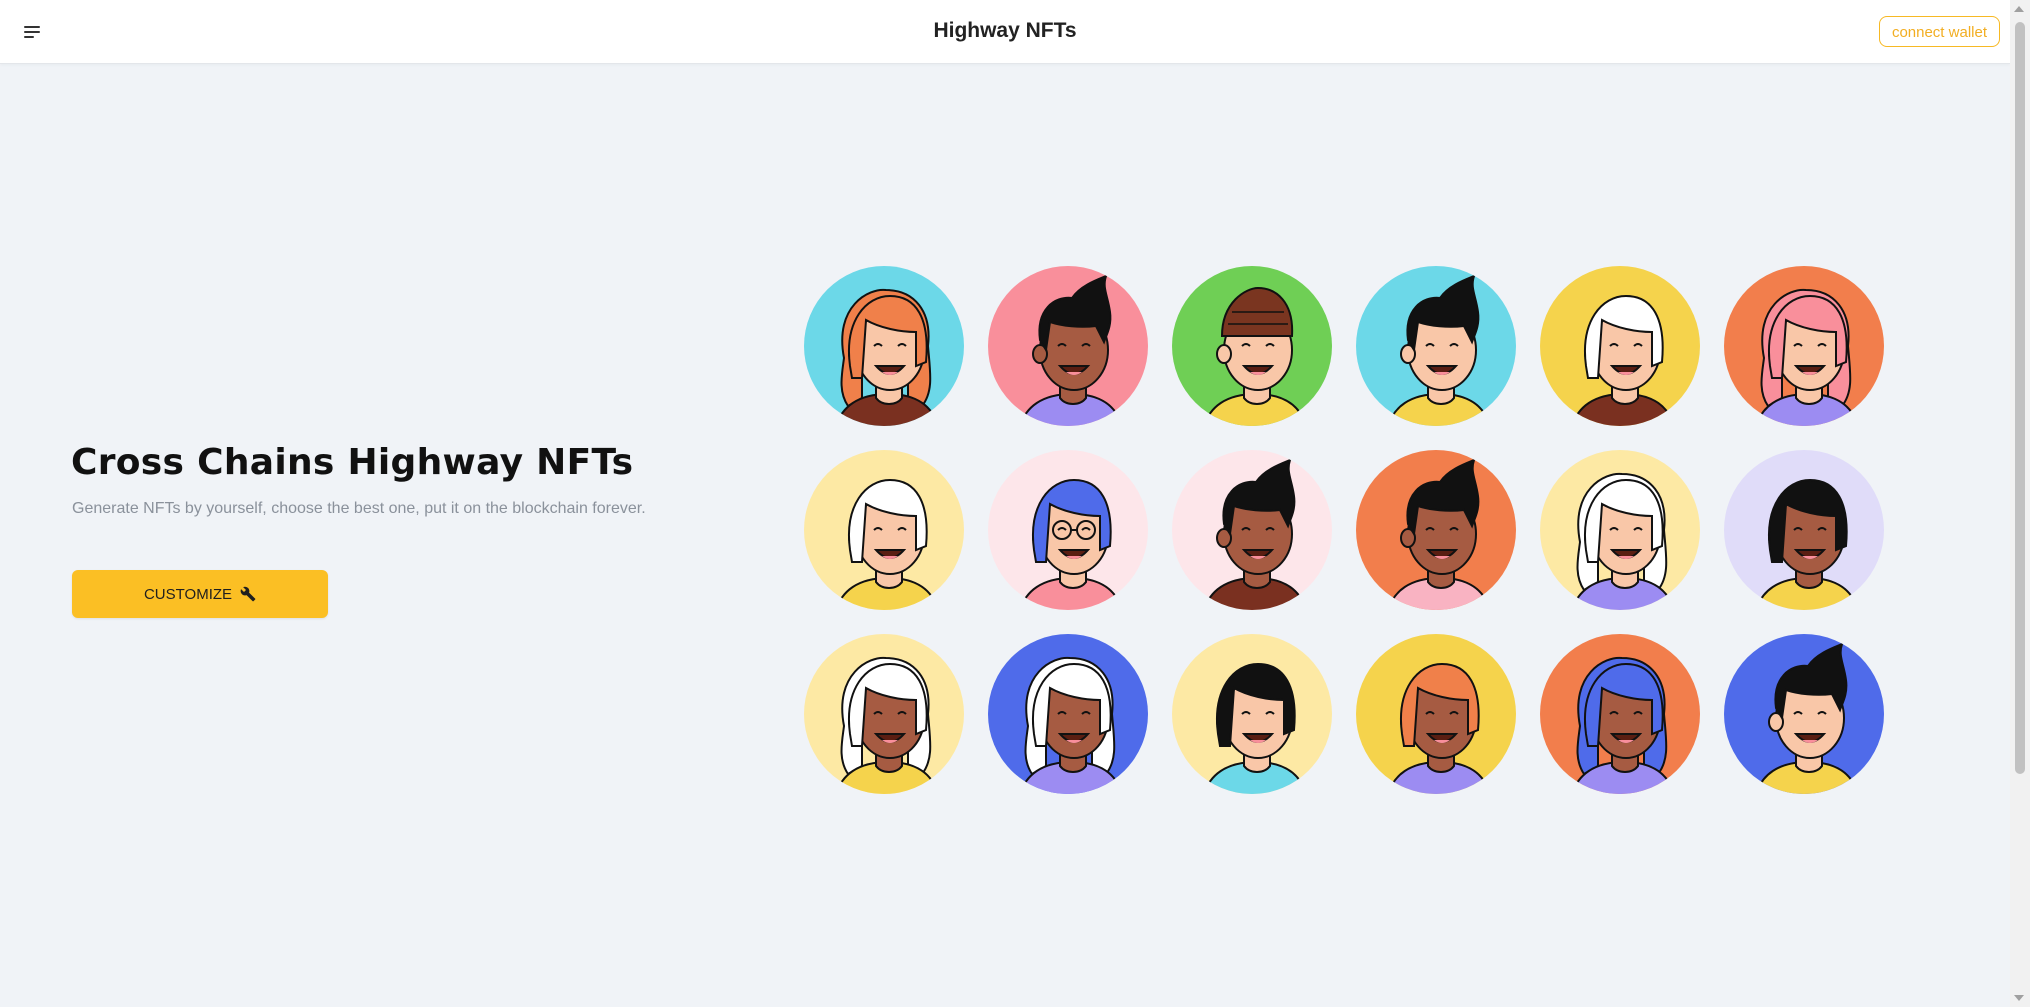 This screenshot has width=2030, height=1007. I want to click on connect-wallet-button: connect wallet, so click(1939, 31).